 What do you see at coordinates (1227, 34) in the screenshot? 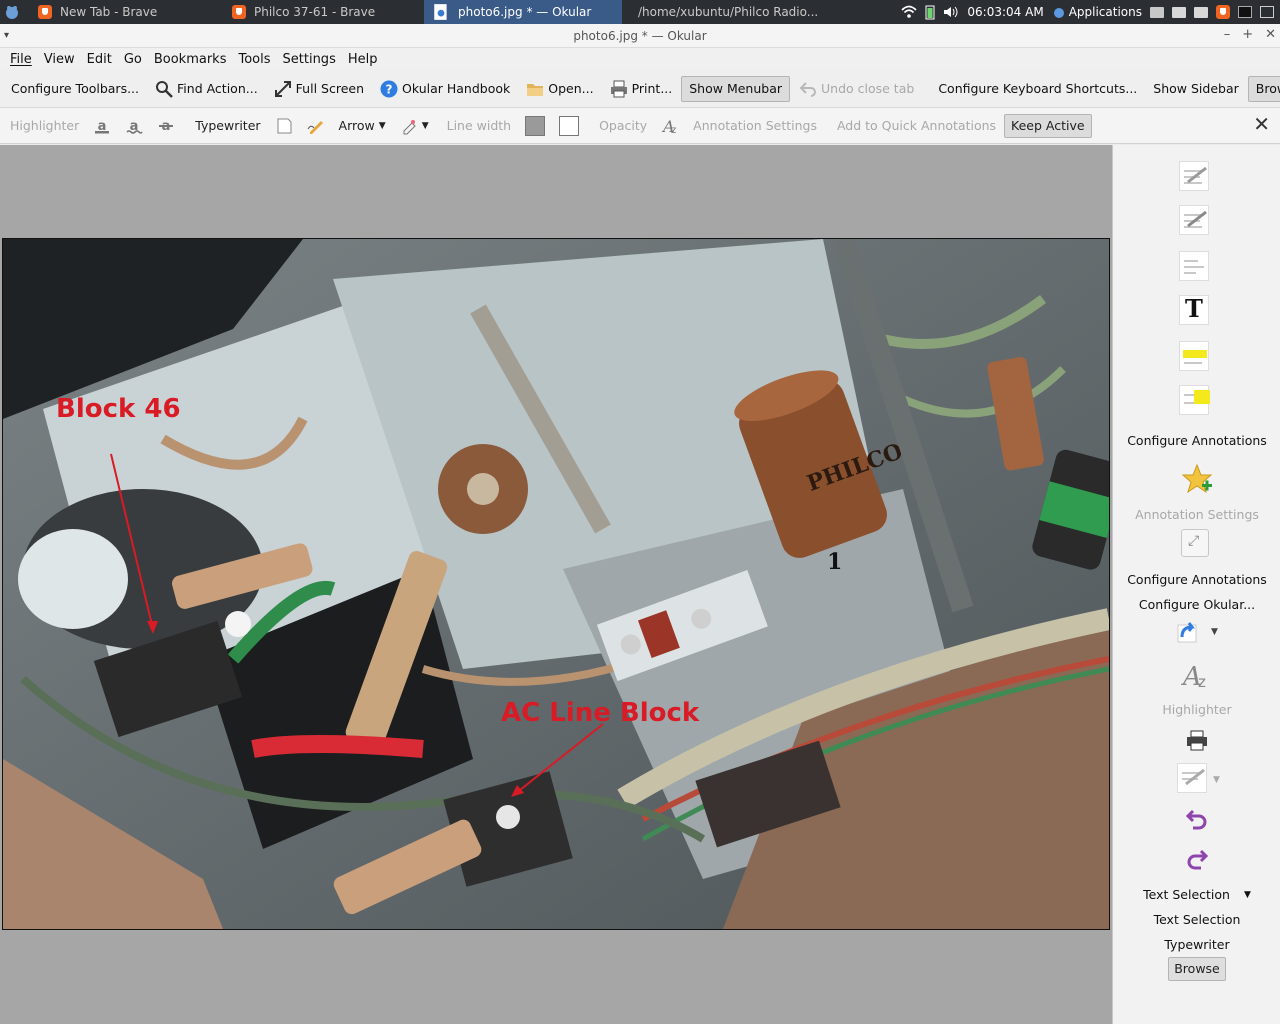
I see `minimize-icon: –` at bounding box center [1227, 34].